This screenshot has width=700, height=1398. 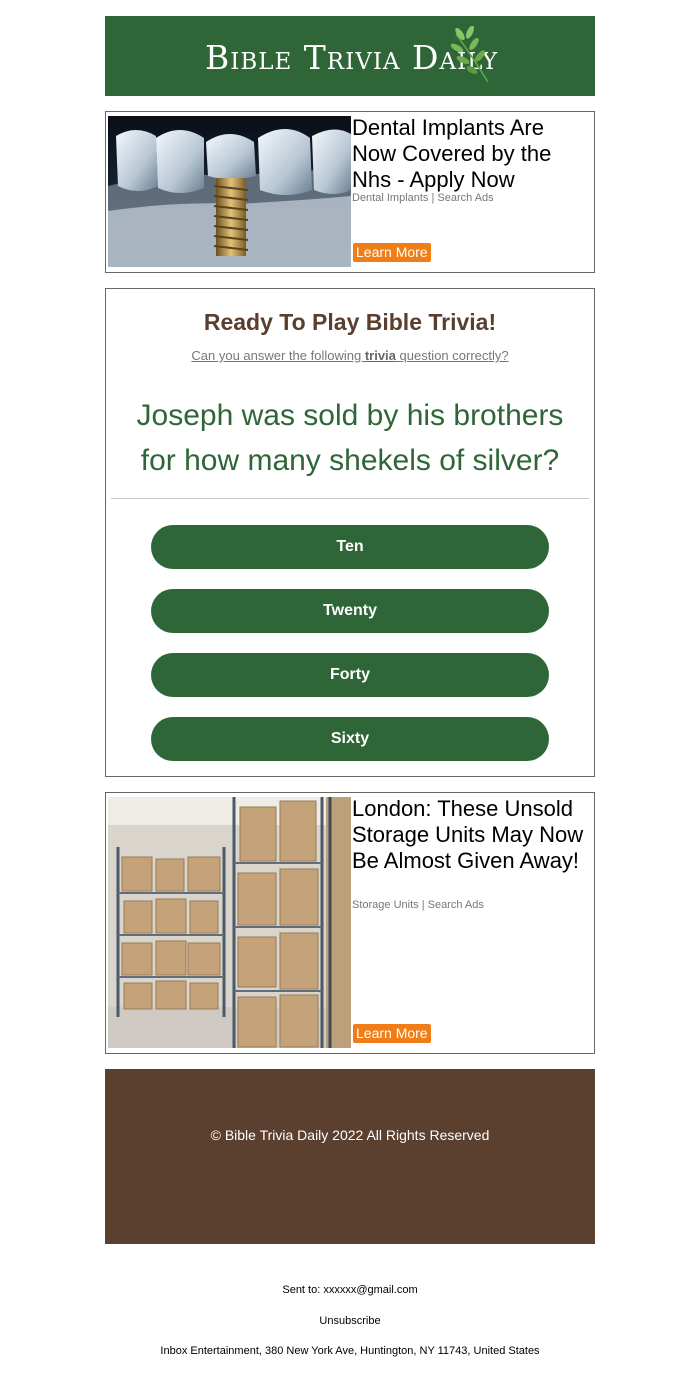 I want to click on divider, so click(x=350, y=498).